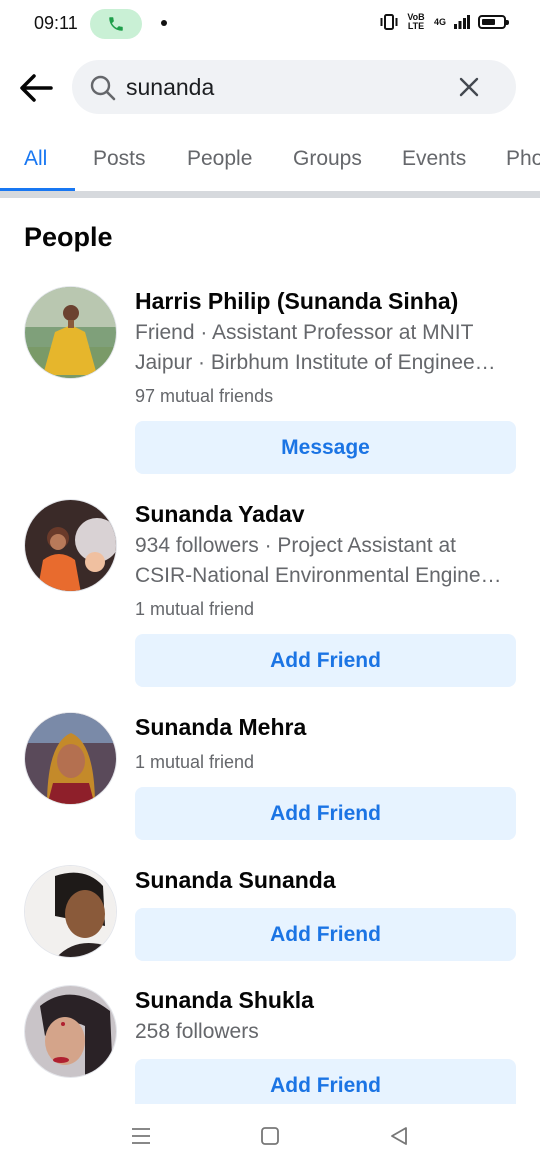 The height and width of the screenshot is (1170, 540). What do you see at coordinates (224, 1000) in the screenshot?
I see `person-name: Sunanda Shukla` at bounding box center [224, 1000].